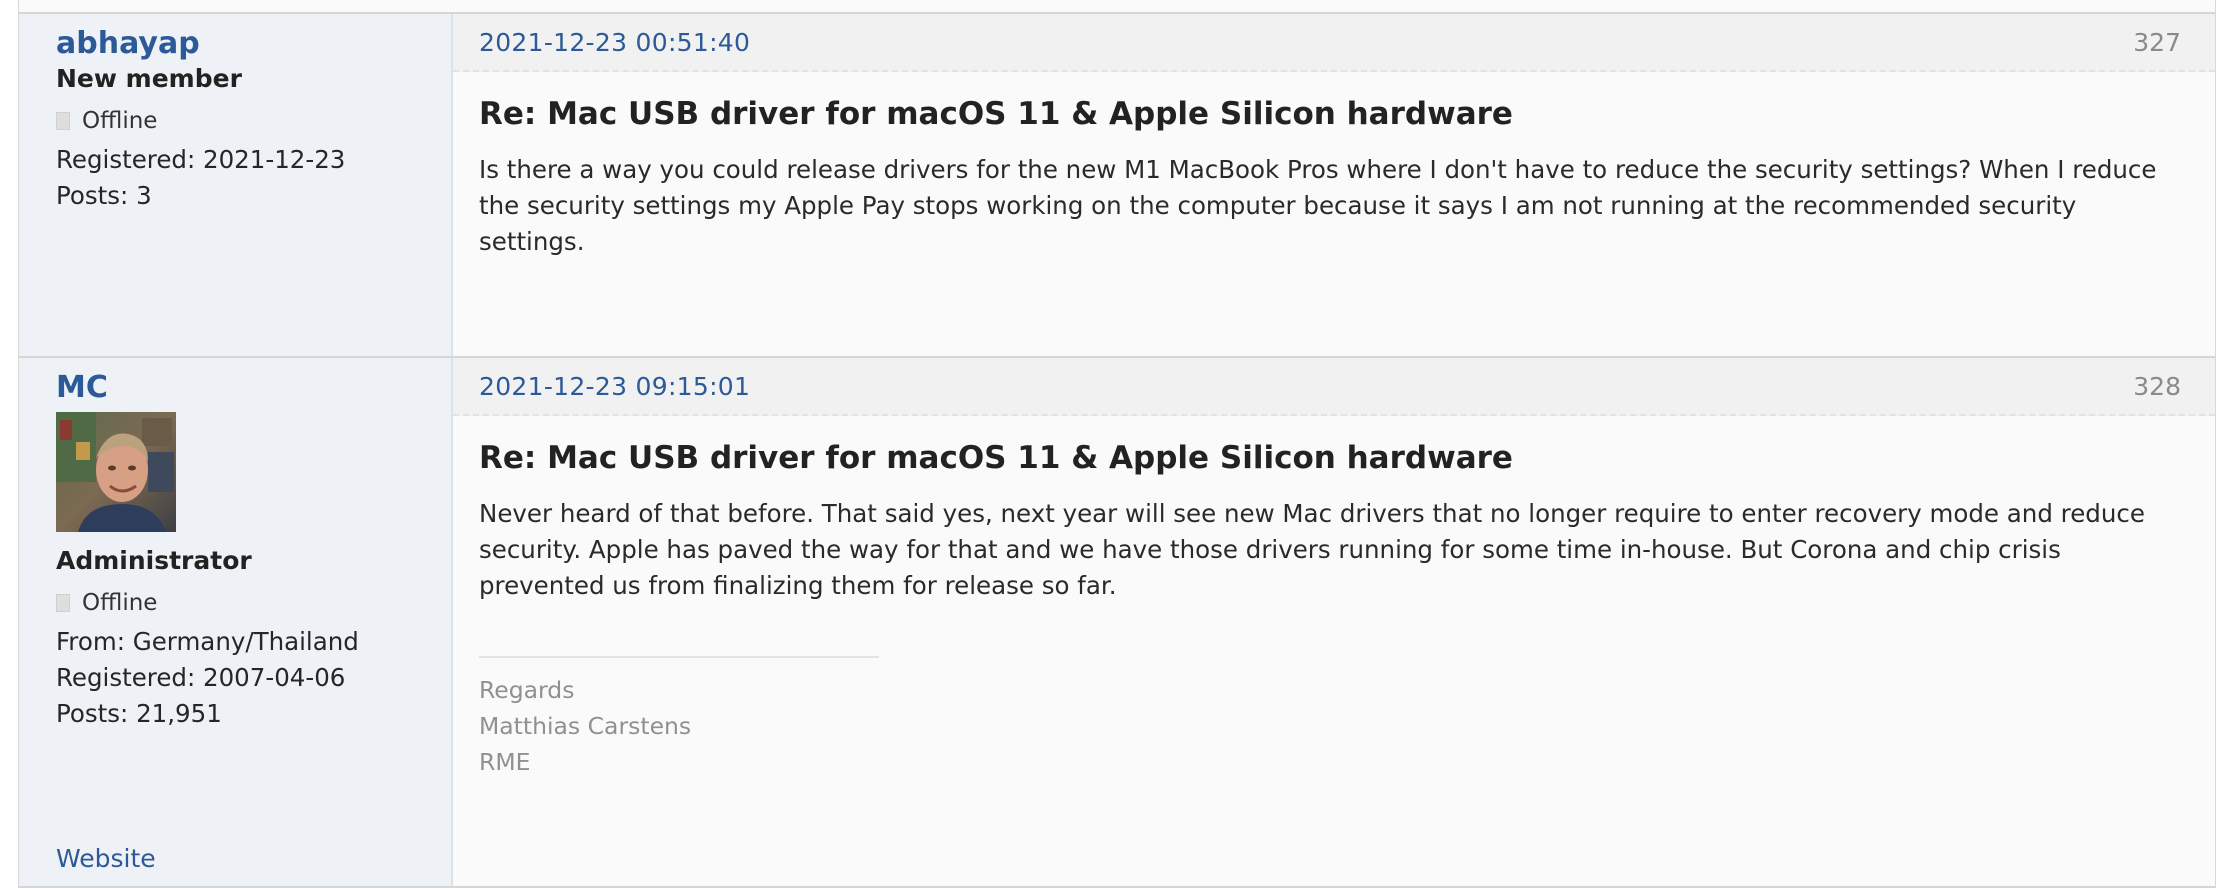 This screenshot has height=888, width=2224. What do you see at coordinates (1334, 43) in the screenshot?
I see `post-header: 2021-12-23 00:51:40 327` at bounding box center [1334, 43].